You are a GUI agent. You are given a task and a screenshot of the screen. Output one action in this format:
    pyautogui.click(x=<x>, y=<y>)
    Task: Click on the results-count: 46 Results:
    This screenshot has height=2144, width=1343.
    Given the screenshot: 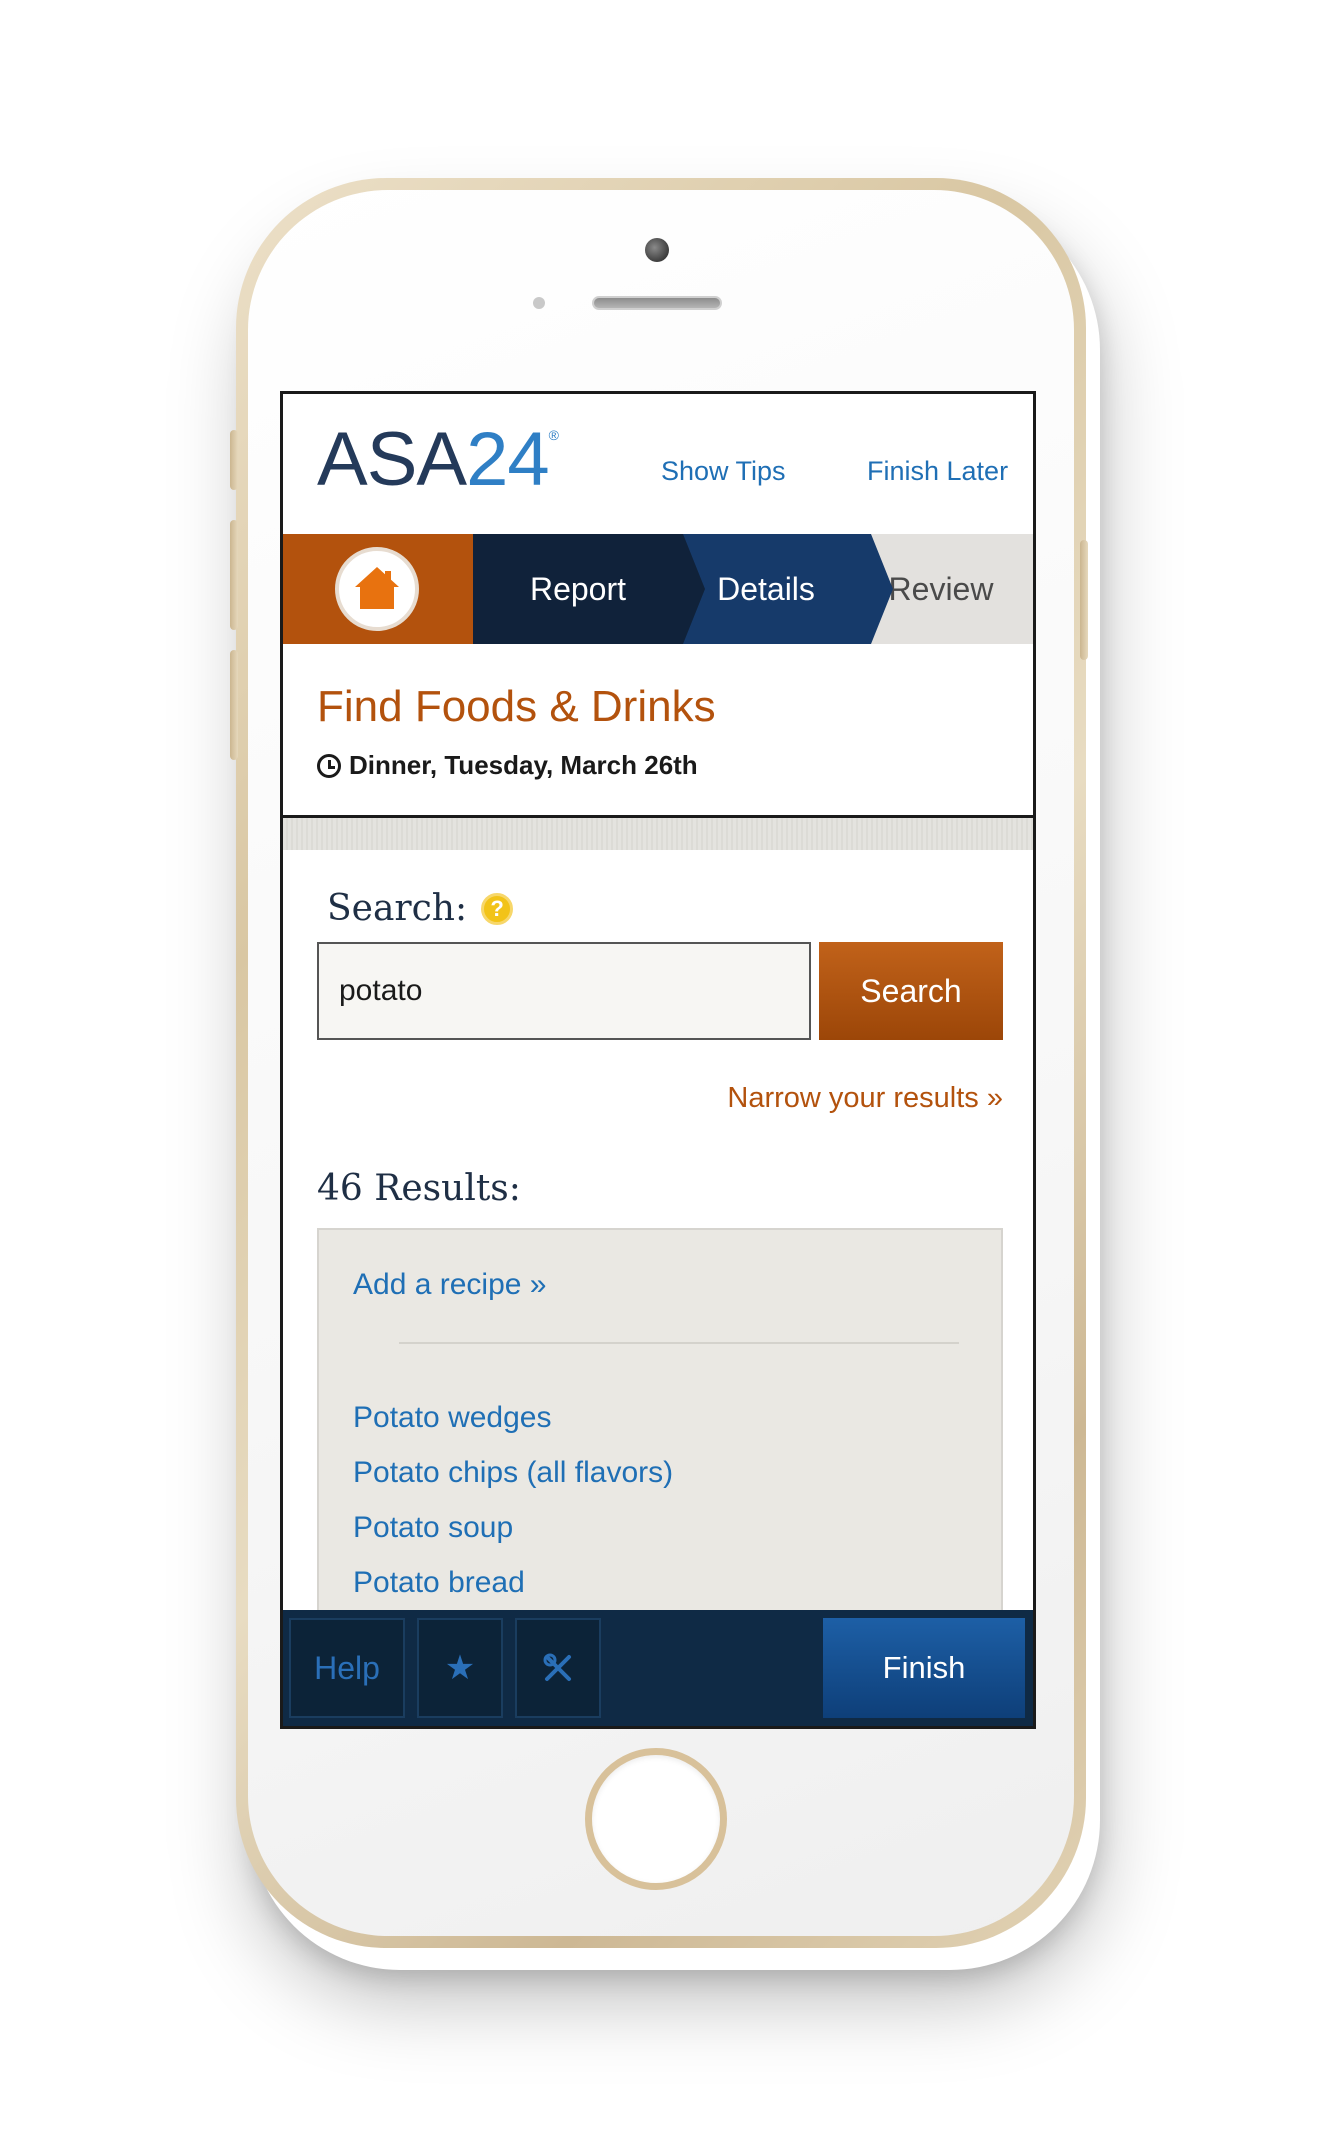 What is the action you would take?
    pyautogui.click(x=419, y=1188)
    